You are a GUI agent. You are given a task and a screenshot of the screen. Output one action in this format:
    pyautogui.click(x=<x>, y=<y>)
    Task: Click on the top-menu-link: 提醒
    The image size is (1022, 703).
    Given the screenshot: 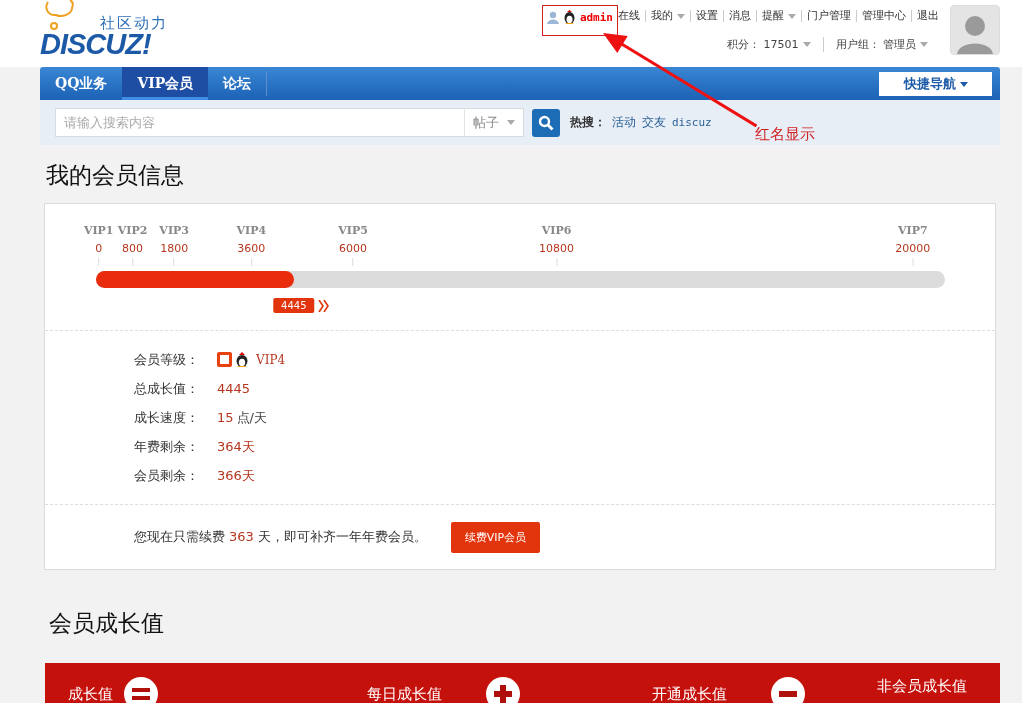 What is the action you would take?
    pyautogui.click(x=778, y=16)
    